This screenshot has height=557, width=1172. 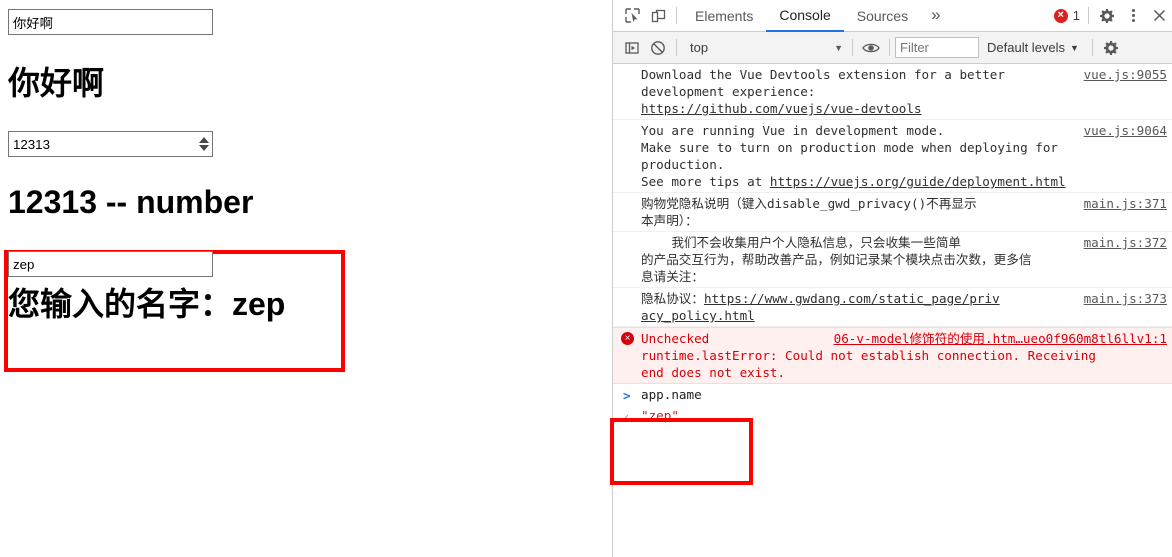 What do you see at coordinates (809, 203) in the screenshot?
I see `privacy-line-1: 购物党隐私说明（键入disable_gwd_privacy()不再显示` at bounding box center [809, 203].